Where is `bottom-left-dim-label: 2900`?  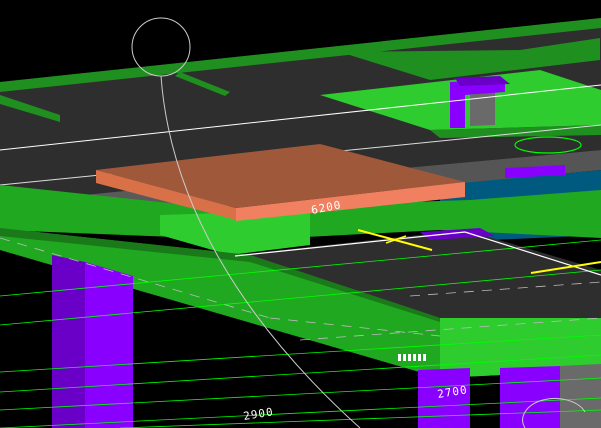 bottom-left-dim-label: 2900 is located at coordinates (258, 414).